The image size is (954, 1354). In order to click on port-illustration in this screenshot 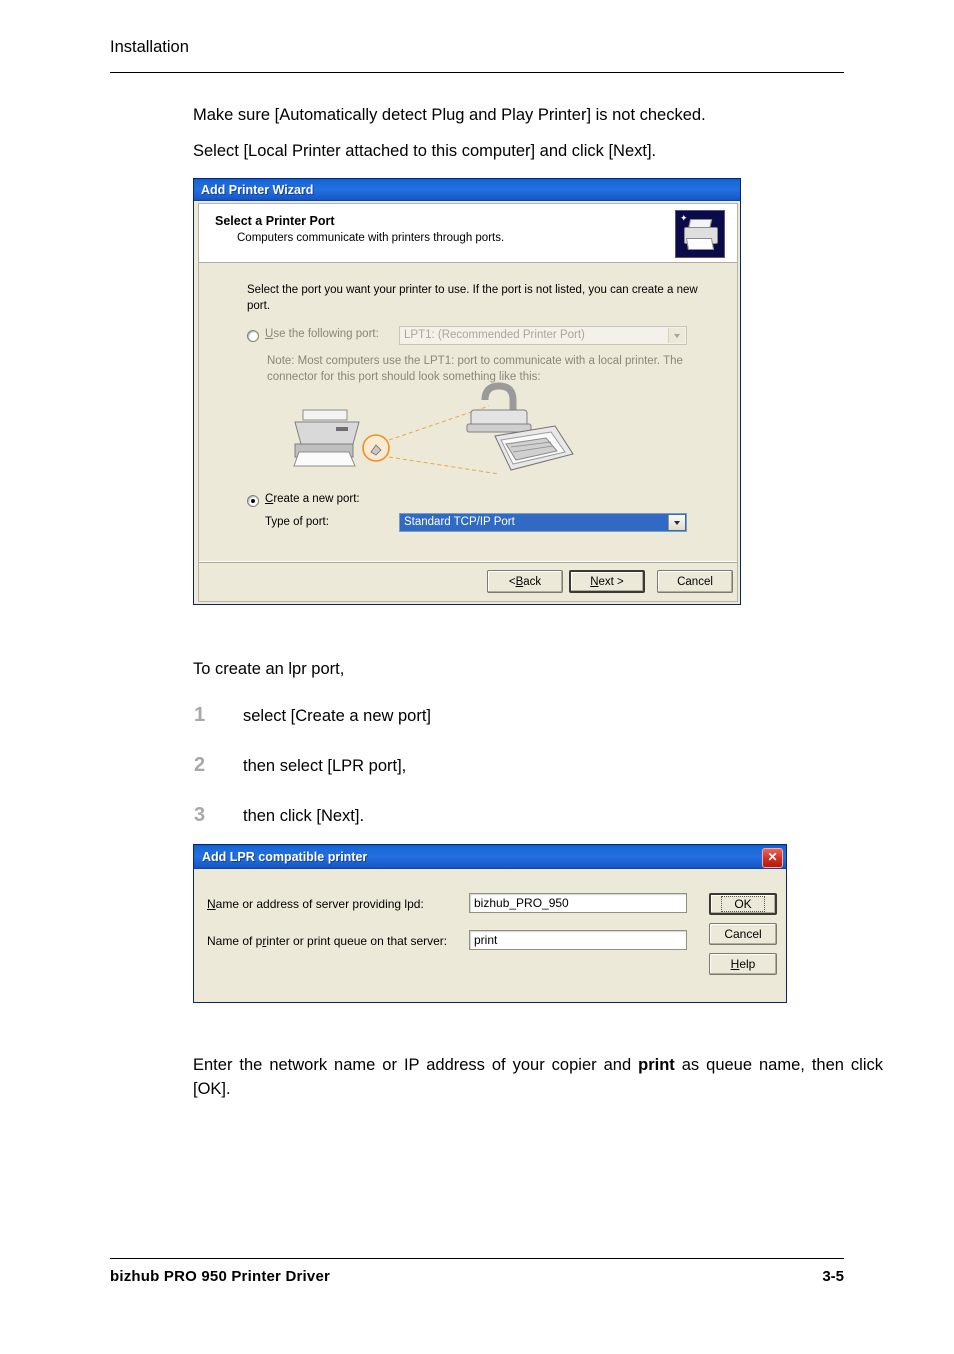, I will do `click(468, 432)`.